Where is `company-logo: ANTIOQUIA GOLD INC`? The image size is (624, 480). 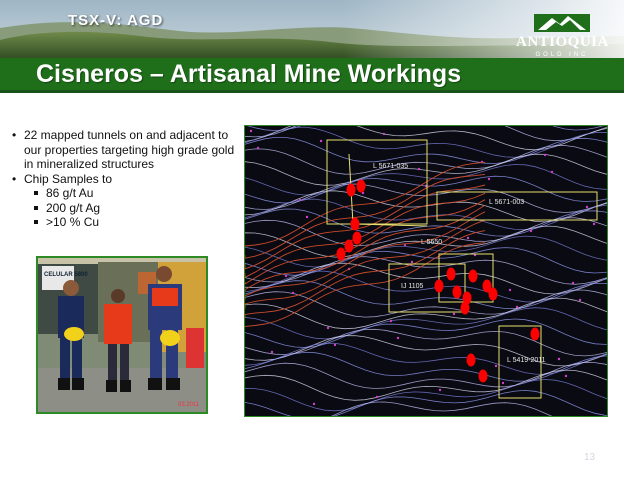
company-logo: ANTIOQUIA GOLD INC is located at coordinates (562, 36).